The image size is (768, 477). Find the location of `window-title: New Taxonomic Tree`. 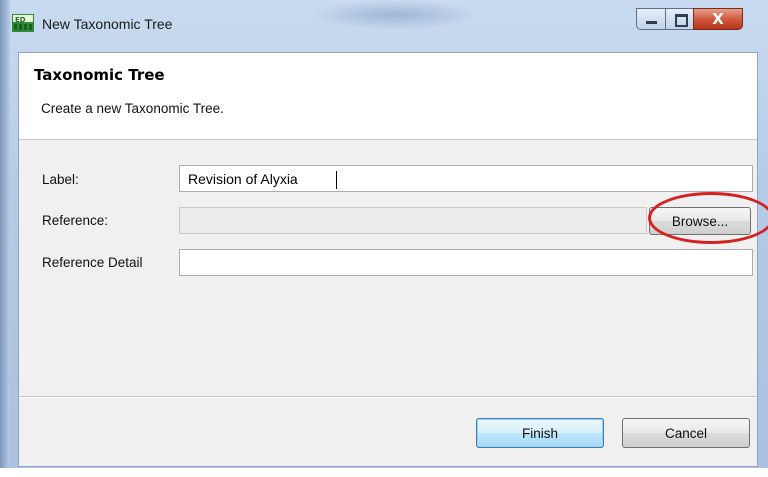

window-title: New Taxonomic Tree is located at coordinates (107, 24).